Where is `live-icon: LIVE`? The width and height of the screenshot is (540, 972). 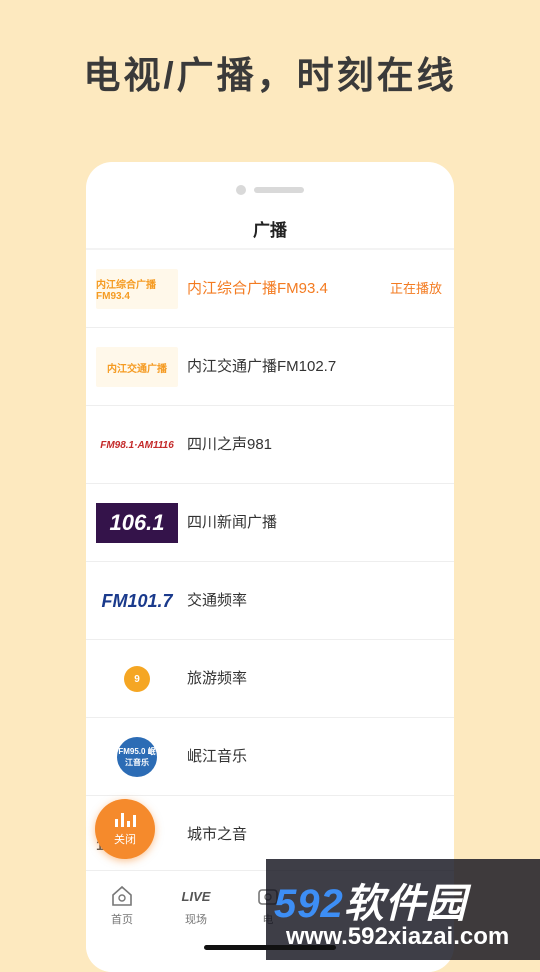 live-icon: LIVE is located at coordinates (196, 896).